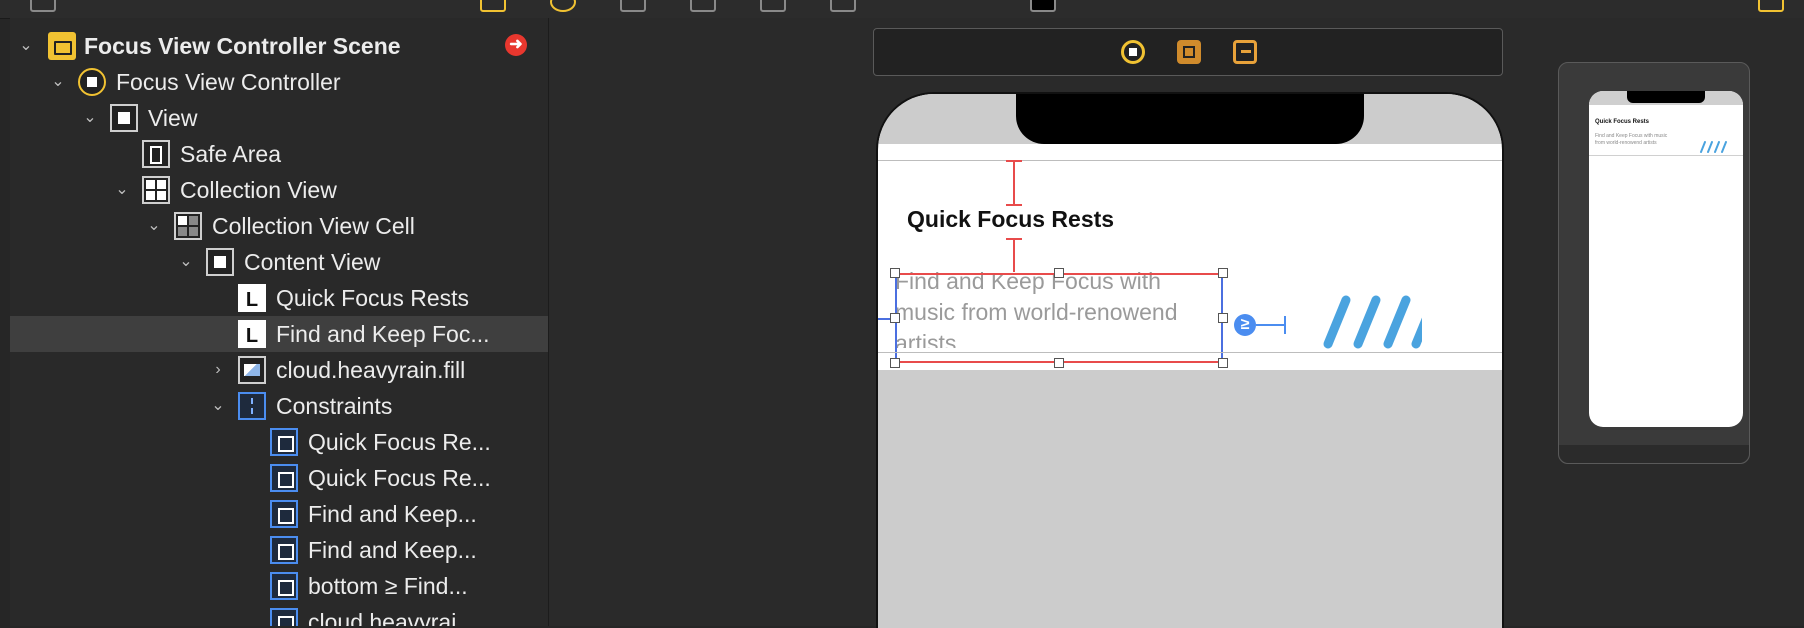 Image resolution: width=1804 pixels, height=628 pixels. I want to click on outline-label: Safe Area, so click(231, 154).